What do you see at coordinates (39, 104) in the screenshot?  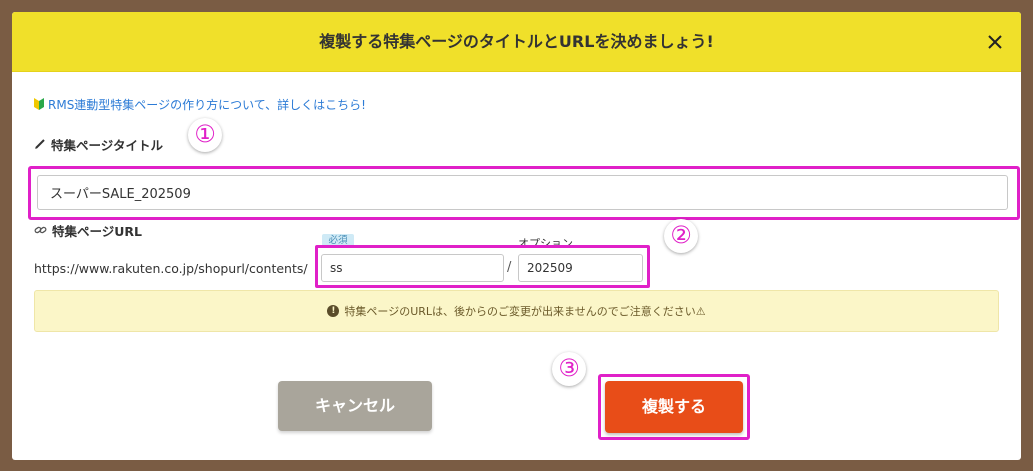 I see `beginner-mark-icon` at bounding box center [39, 104].